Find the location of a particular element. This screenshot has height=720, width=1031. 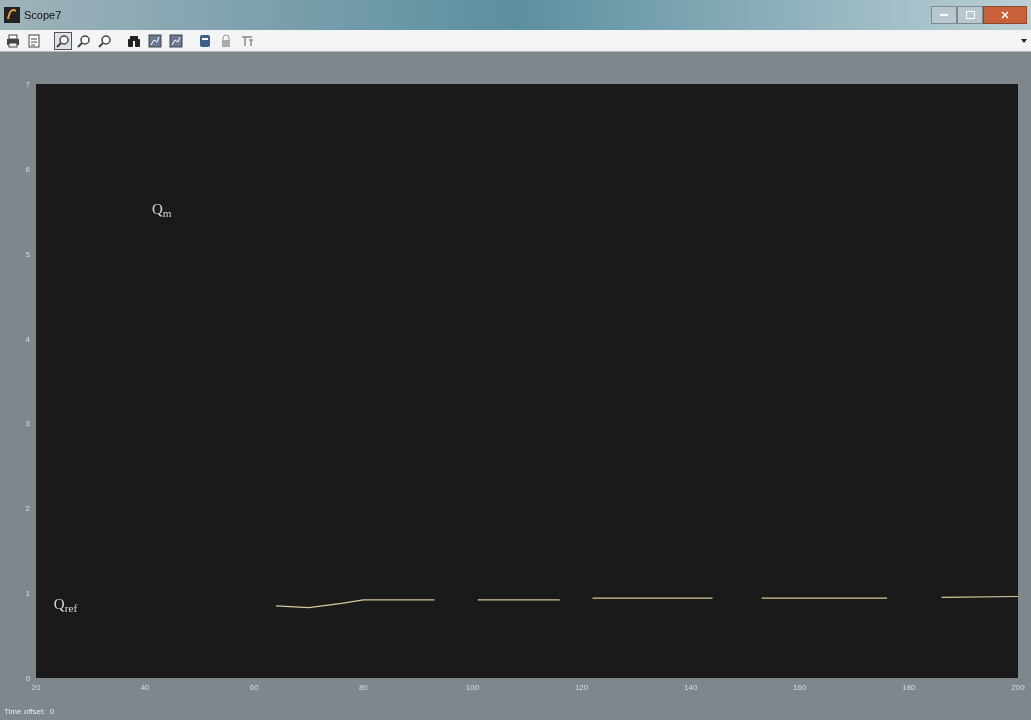

close-button is located at coordinates (1005, 15).